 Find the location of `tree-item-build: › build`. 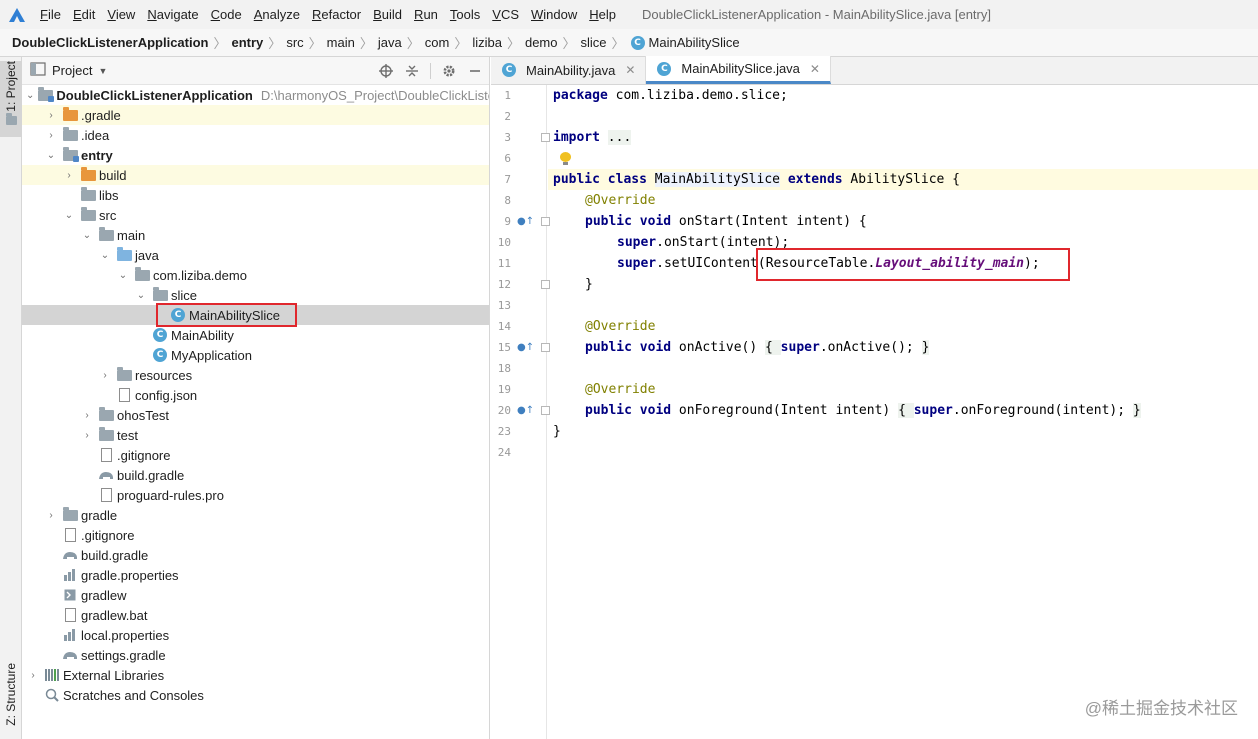

tree-item-build: › build is located at coordinates (255, 175).